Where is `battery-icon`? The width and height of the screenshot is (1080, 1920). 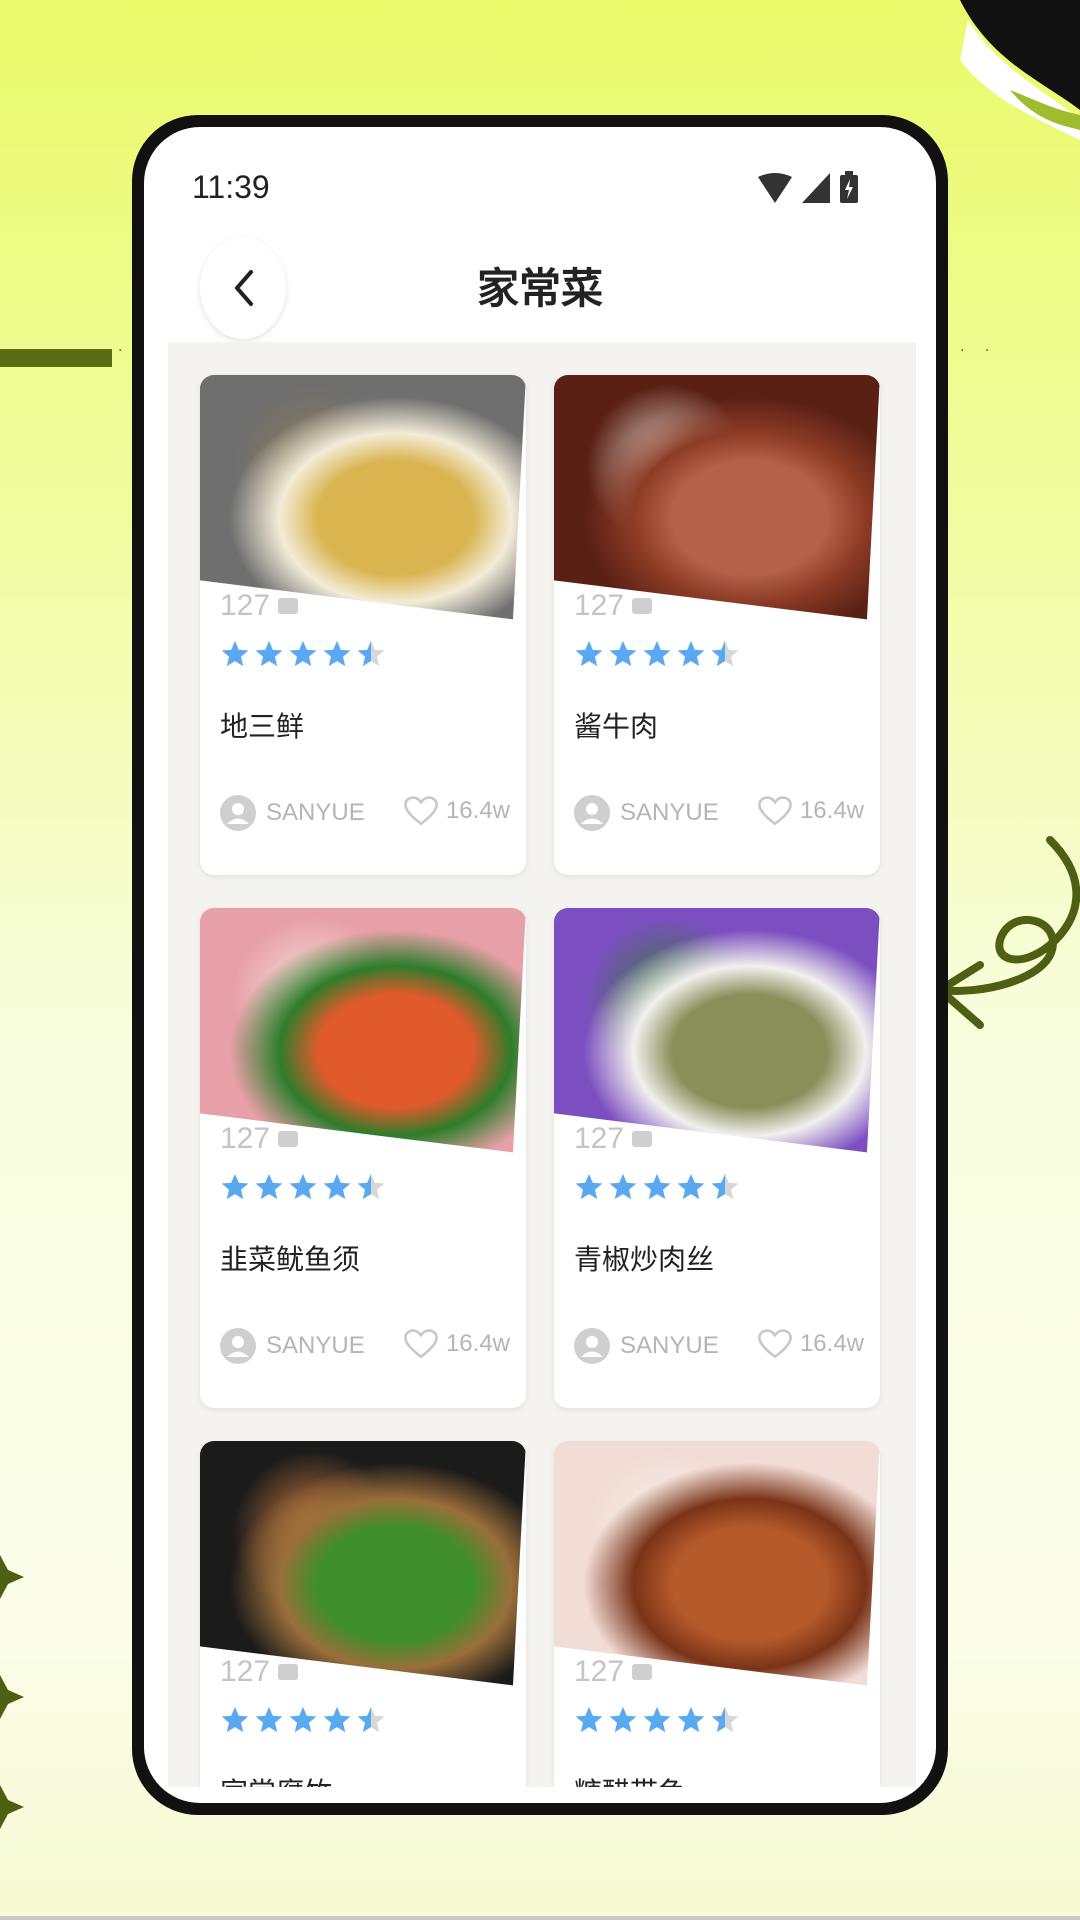 battery-icon is located at coordinates (849, 189).